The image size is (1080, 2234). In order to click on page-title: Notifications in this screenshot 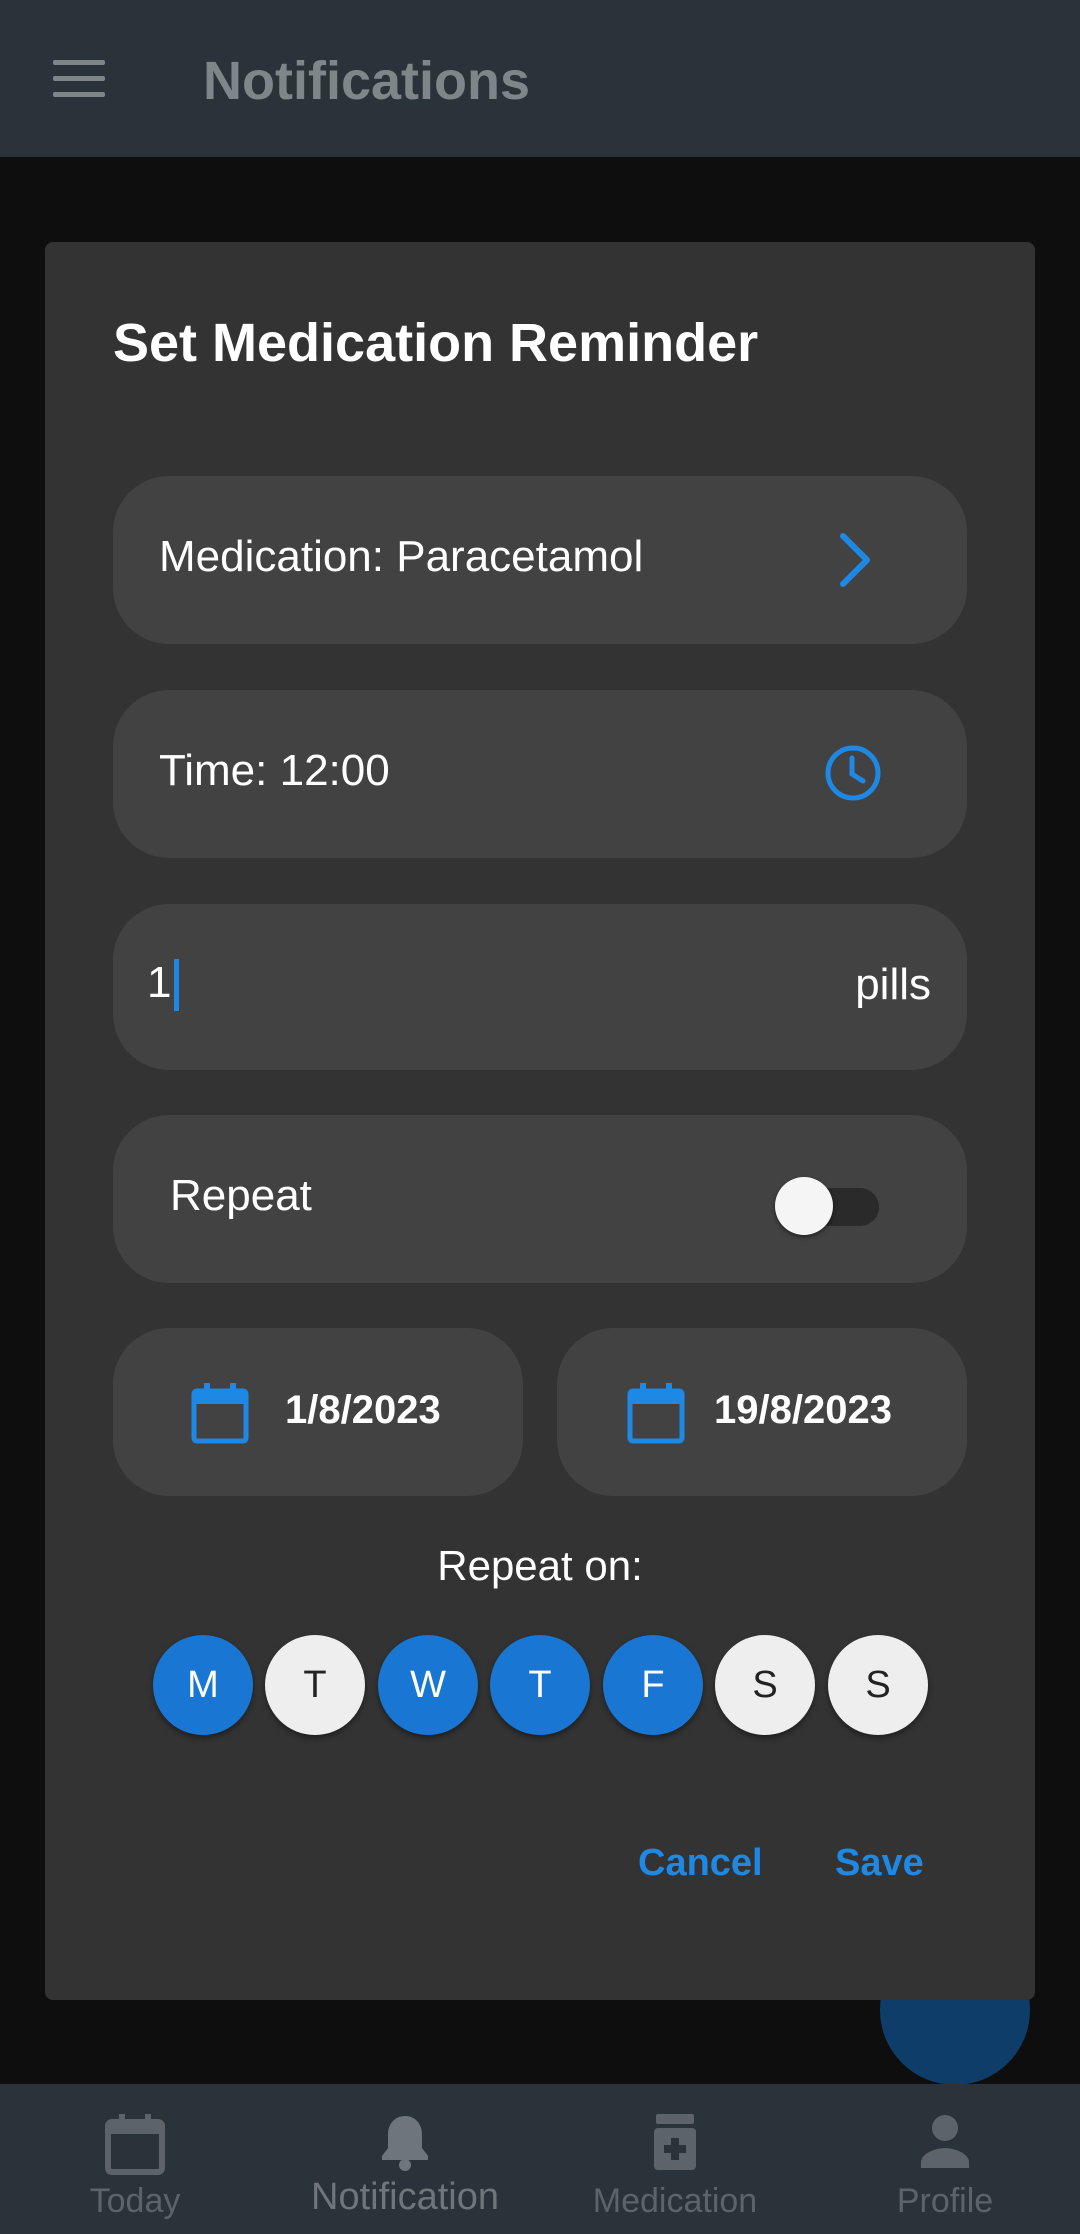, I will do `click(367, 81)`.